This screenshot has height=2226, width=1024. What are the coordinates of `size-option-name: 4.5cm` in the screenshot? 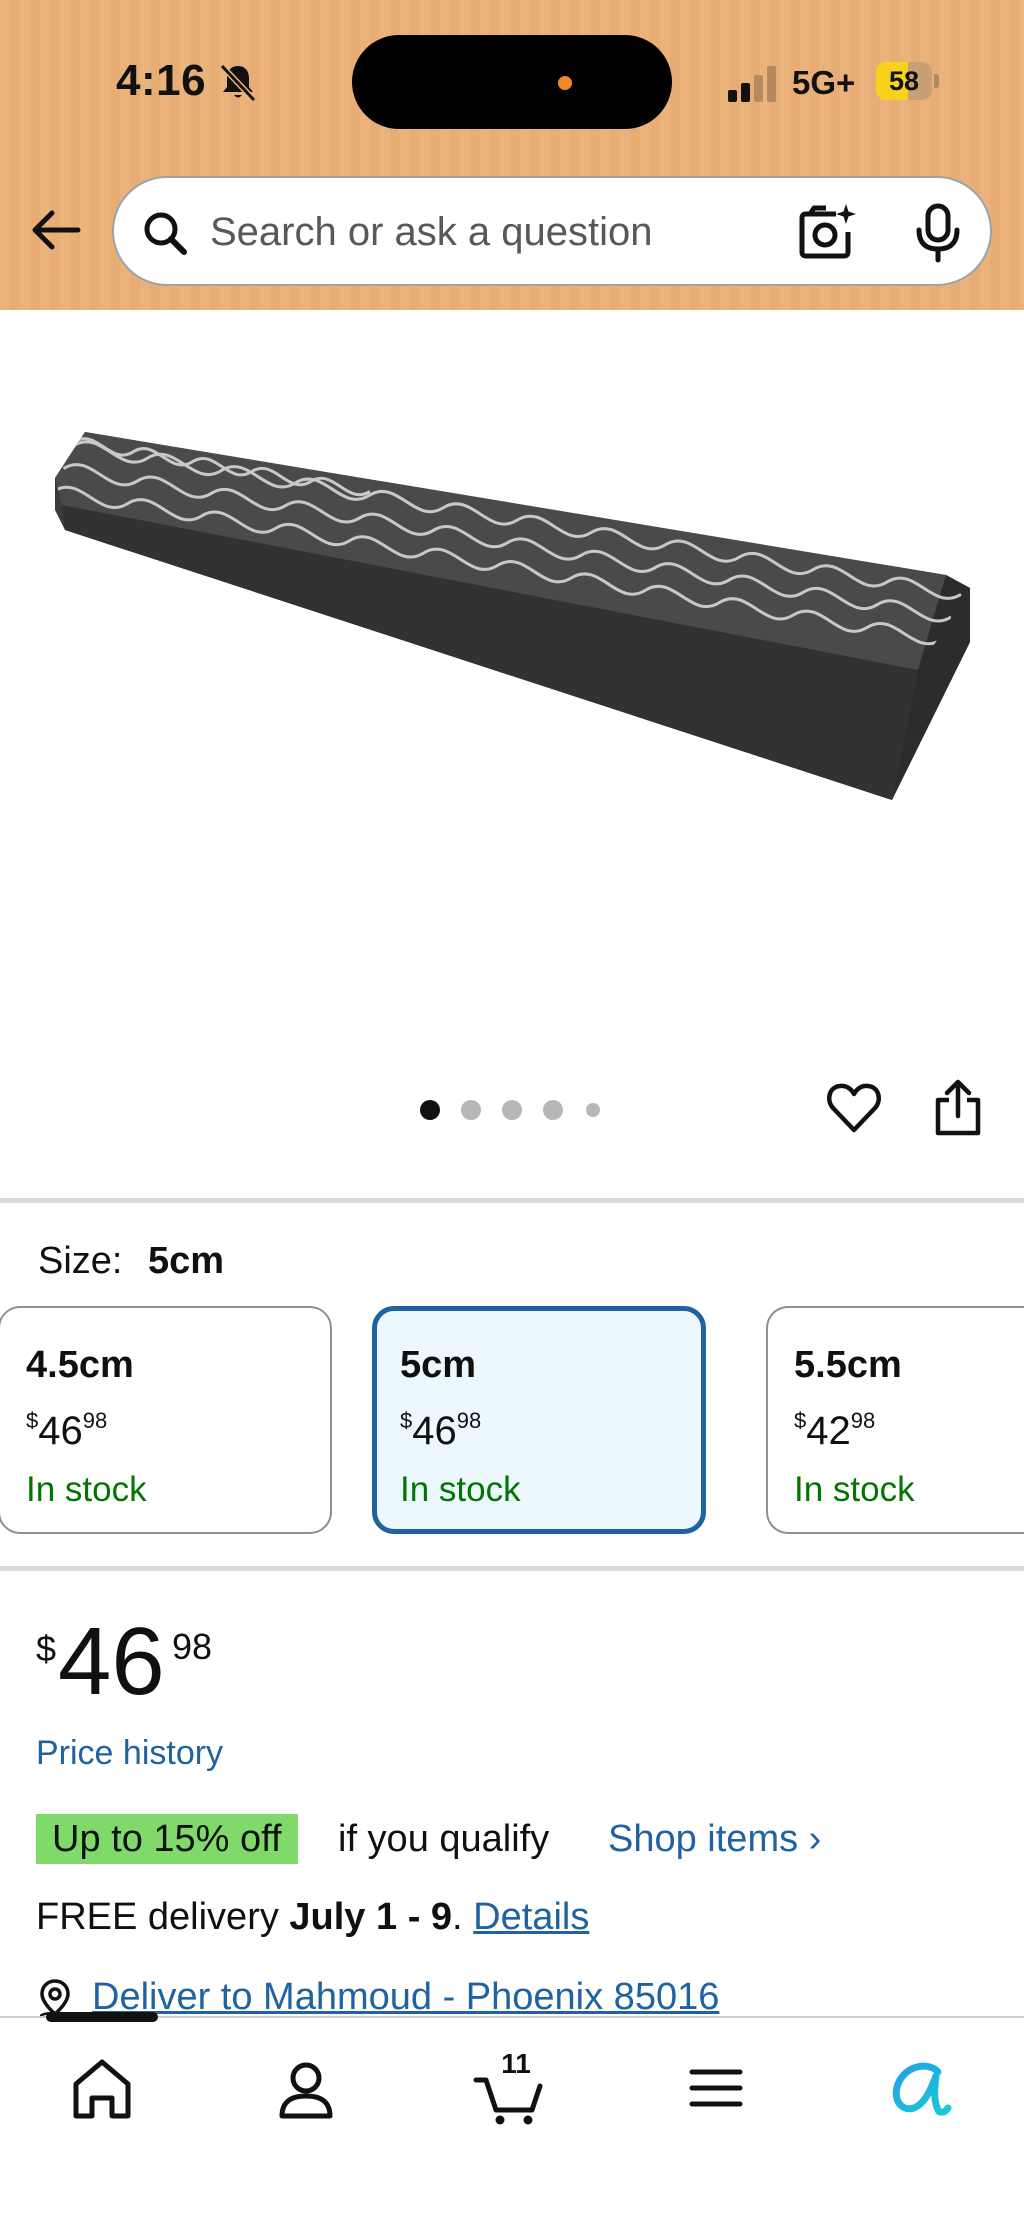 It's located at (80, 1365).